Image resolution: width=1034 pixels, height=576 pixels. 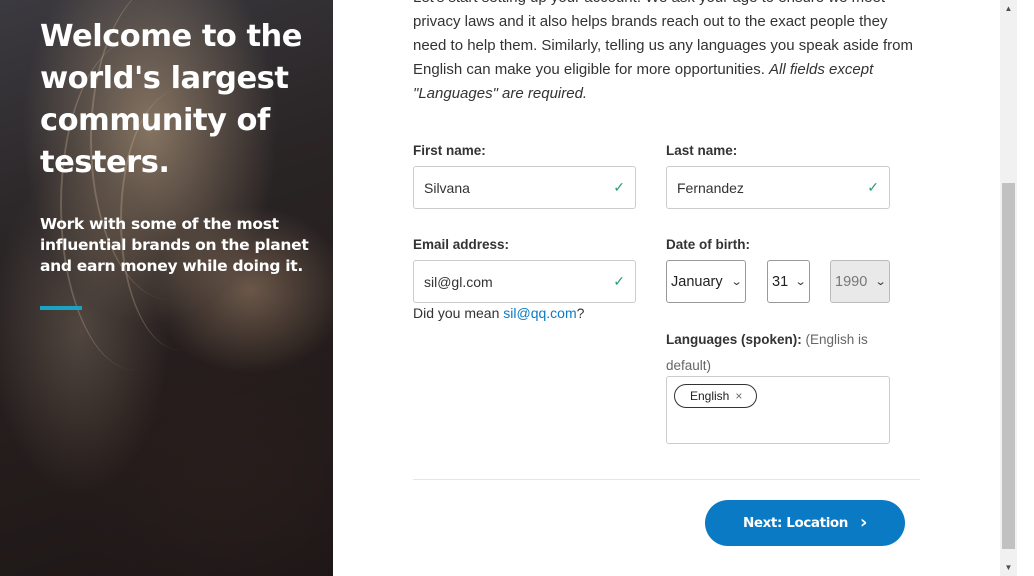 I want to click on language-chip-label: English, so click(x=710, y=396).